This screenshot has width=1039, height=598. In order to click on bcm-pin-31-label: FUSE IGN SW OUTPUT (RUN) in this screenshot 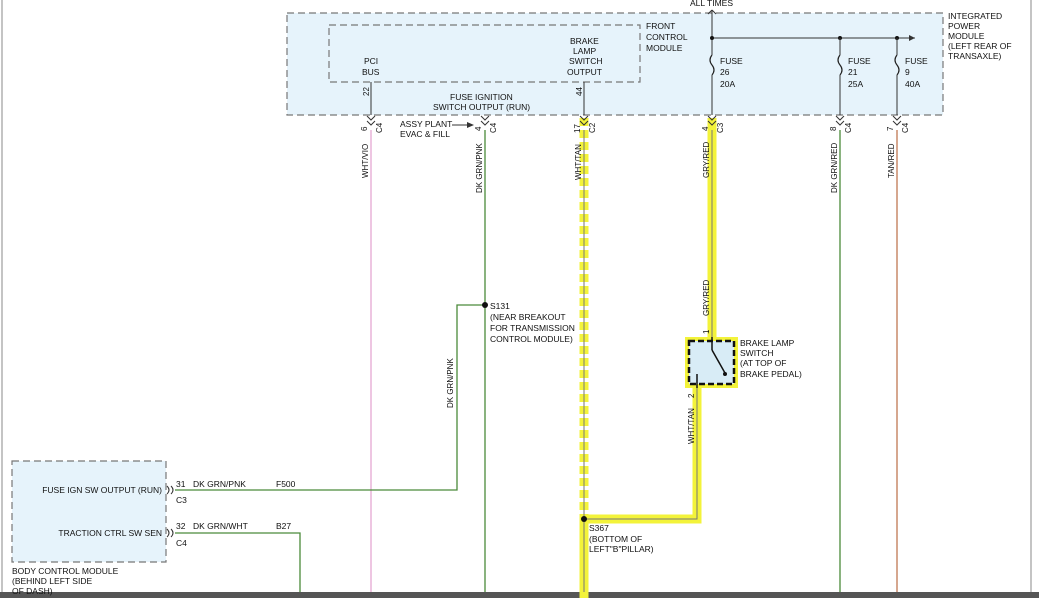, I will do `click(102, 490)`.